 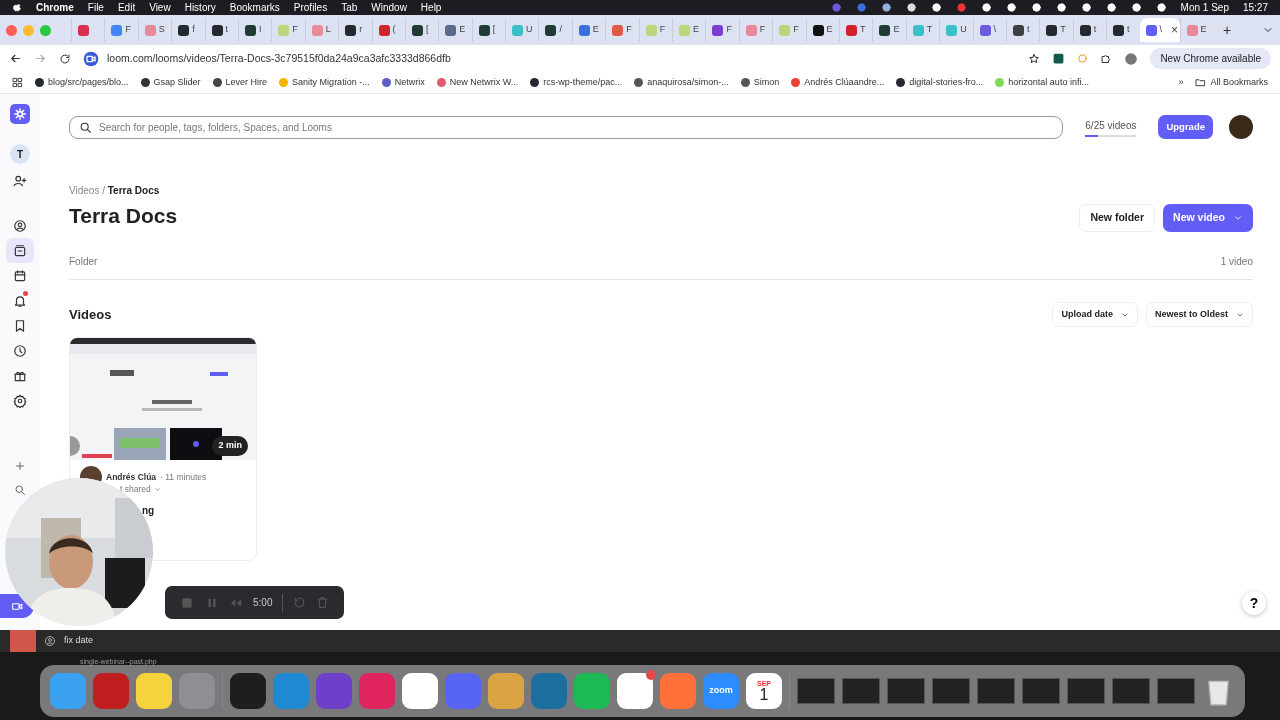 What do you see at coordinates (15, 58) in the screenshot?
I see `back-icon` at bounding box center [15, 58].